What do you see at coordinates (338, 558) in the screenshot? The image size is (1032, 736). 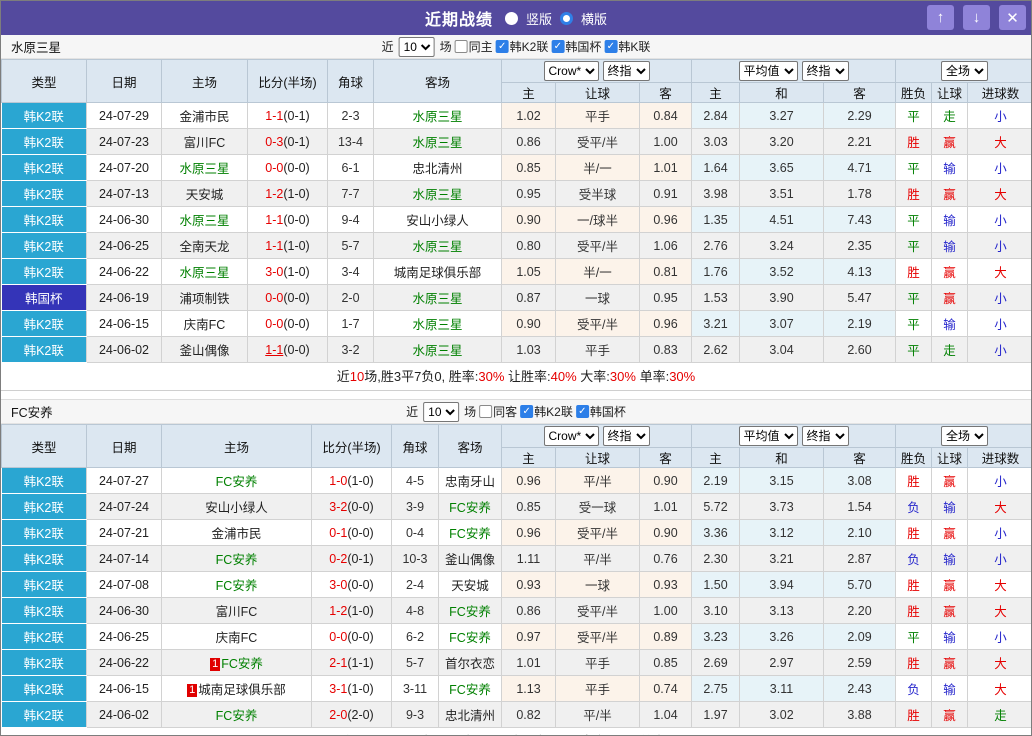 I see `fulltime-score: 0-2` at bounding box center [338, 558].